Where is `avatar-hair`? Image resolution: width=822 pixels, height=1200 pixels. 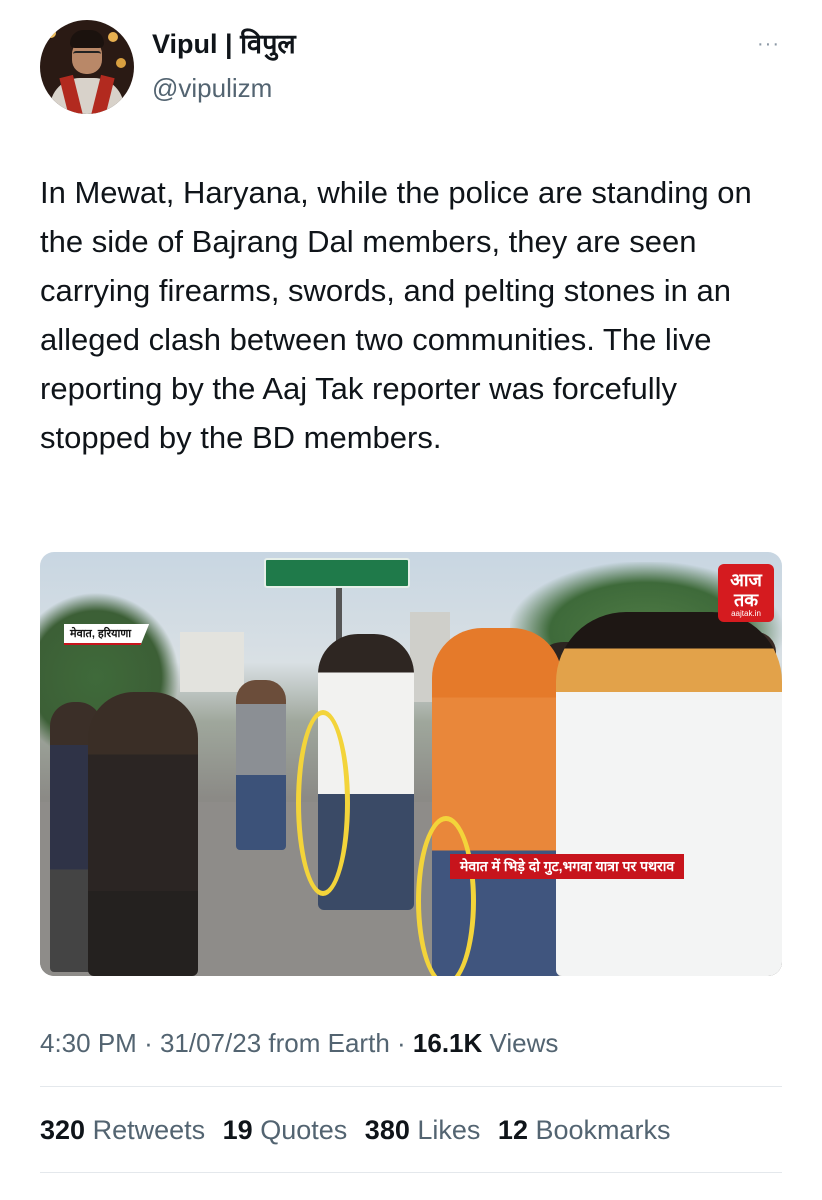
avatar-hair is located at coordinates (87, 39).